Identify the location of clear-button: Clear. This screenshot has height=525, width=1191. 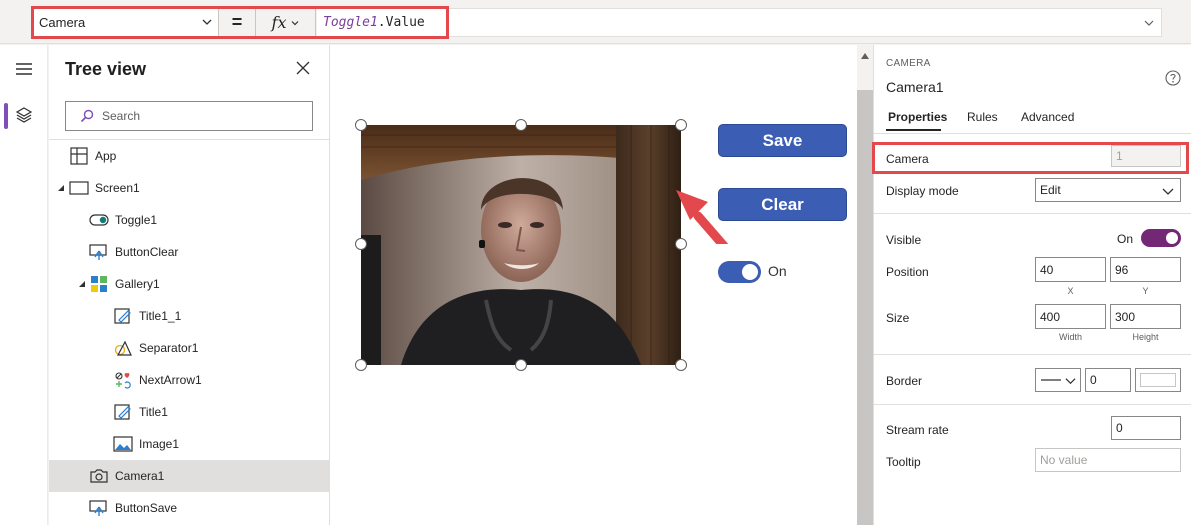
(782, 204).